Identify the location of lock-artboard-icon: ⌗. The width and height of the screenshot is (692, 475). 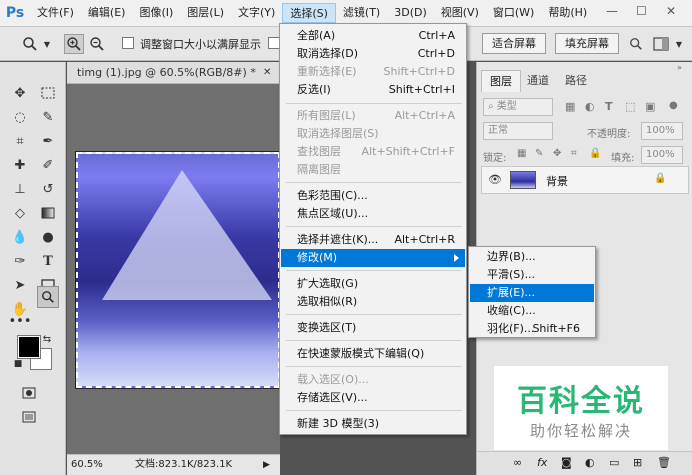
(574, 153).